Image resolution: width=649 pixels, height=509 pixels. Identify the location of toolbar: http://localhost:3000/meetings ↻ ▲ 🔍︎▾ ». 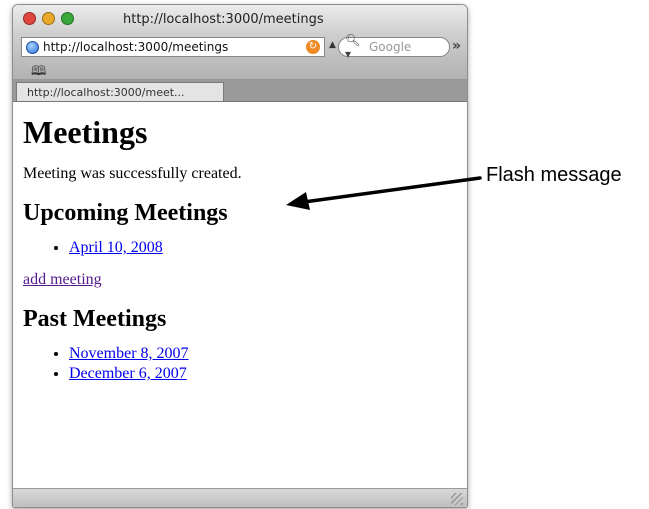
(240, 47).